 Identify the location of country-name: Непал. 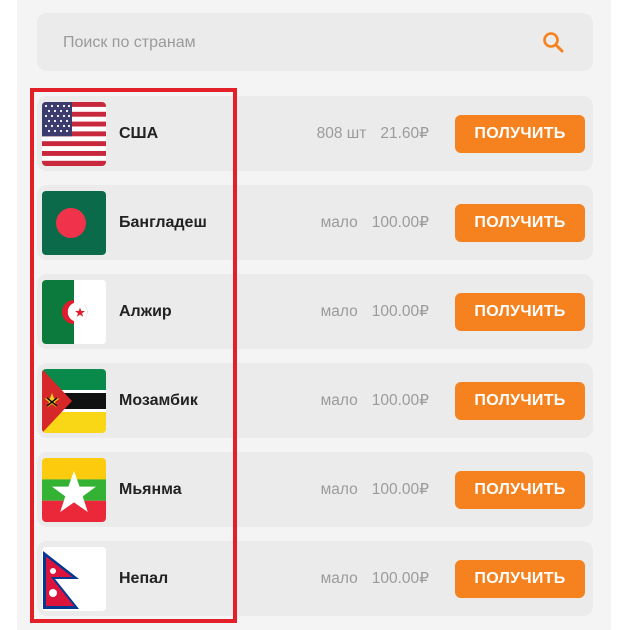
(144, 578).